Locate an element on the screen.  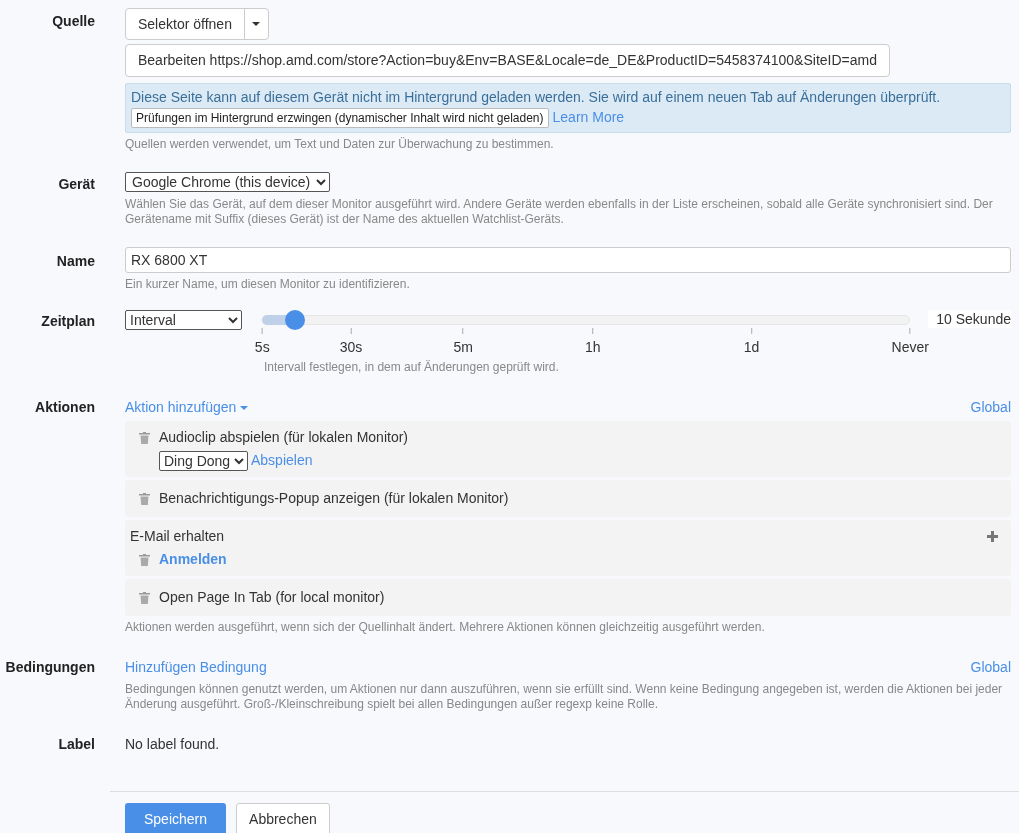
help-text: Intervall festlegen, in dem auf Änderungen geprüft wird. is located at coordinates (412, 367).